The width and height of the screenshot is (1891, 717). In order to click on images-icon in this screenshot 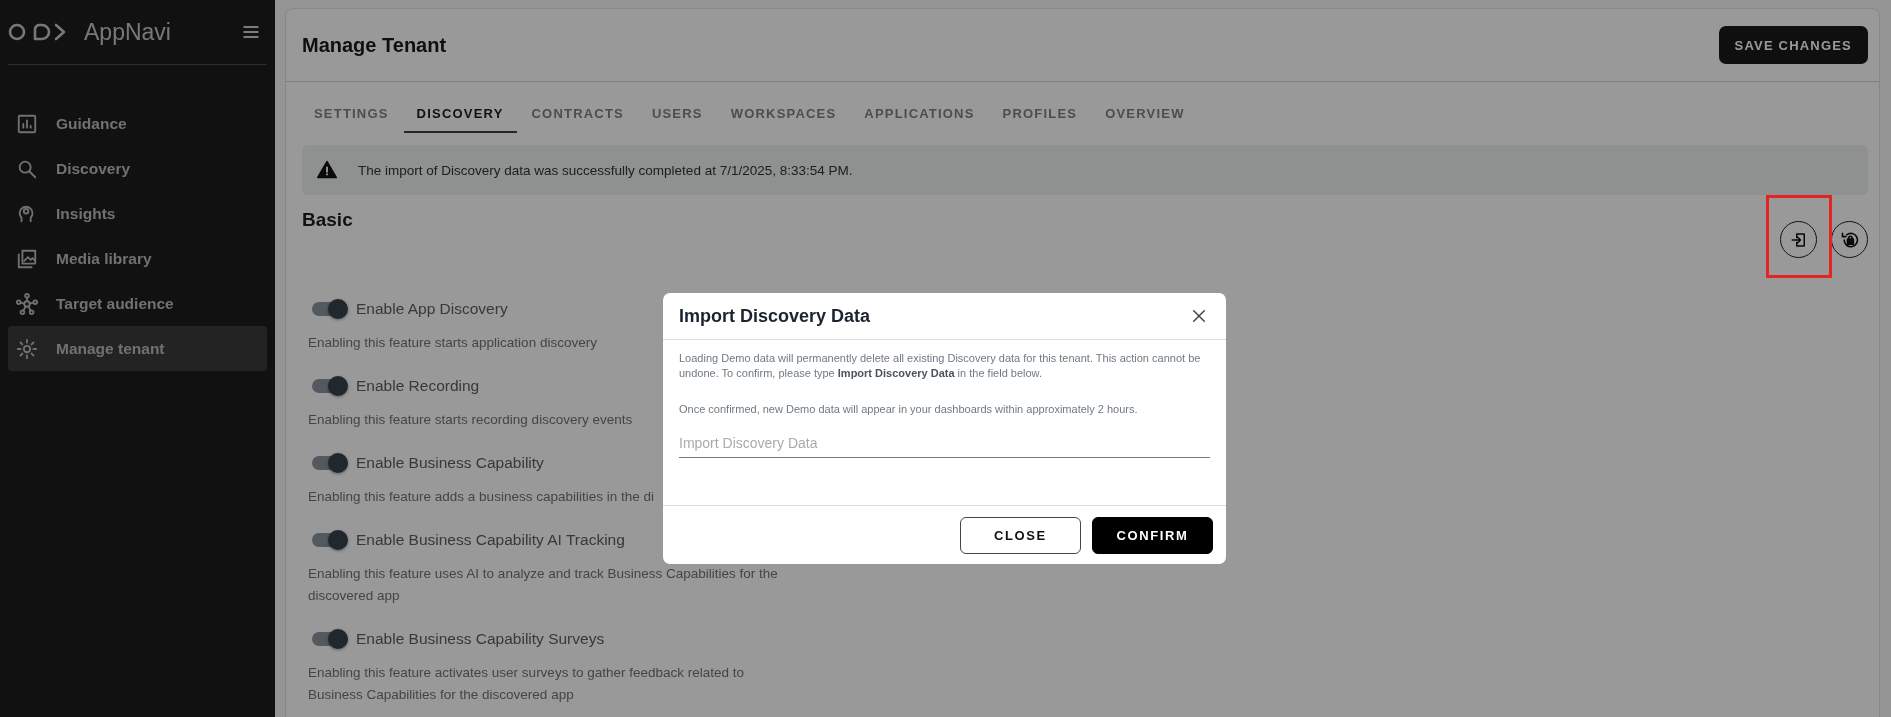, I will do `click(27, 258)`.